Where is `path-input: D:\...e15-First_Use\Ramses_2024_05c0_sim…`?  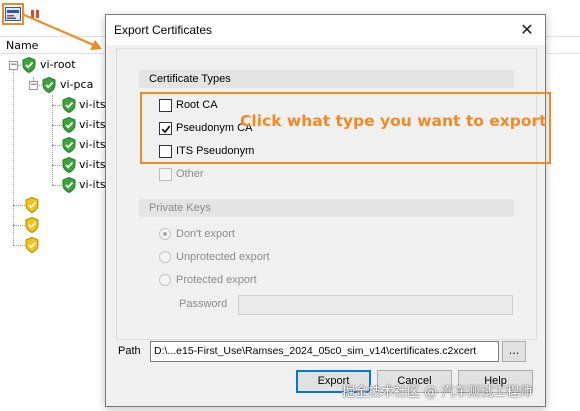 path-input: D:\...e15-First_Use\Ramses_2024_05c0_sim… is located at coordinates (324, 351).